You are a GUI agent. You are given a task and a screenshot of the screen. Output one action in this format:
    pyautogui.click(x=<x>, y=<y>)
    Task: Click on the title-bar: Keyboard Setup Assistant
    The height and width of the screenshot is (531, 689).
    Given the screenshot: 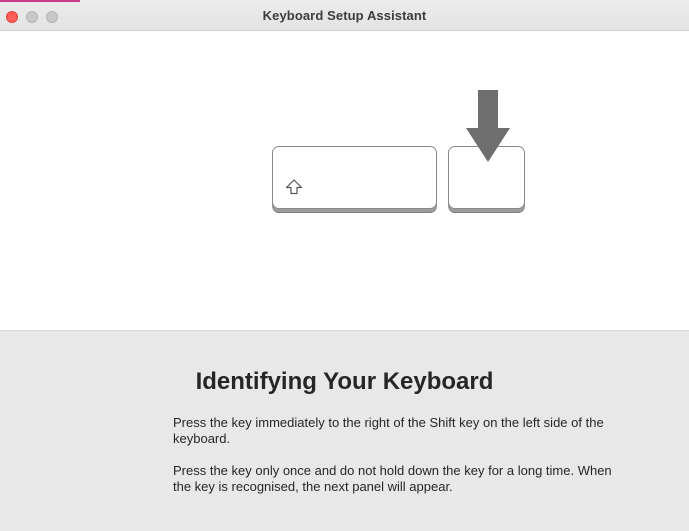 What is the action you would take?
    pyautogui.click(x=344, y=15)
    